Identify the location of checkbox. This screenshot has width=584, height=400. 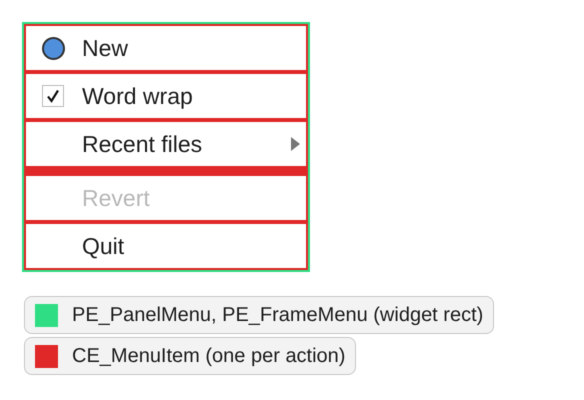
(53, 96).